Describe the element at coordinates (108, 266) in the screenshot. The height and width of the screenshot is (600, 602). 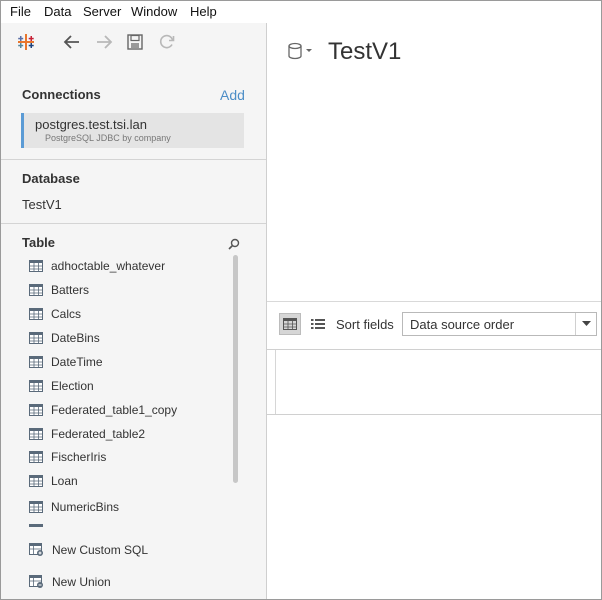
I see `table-name: adhoctable_whatever` at that location.